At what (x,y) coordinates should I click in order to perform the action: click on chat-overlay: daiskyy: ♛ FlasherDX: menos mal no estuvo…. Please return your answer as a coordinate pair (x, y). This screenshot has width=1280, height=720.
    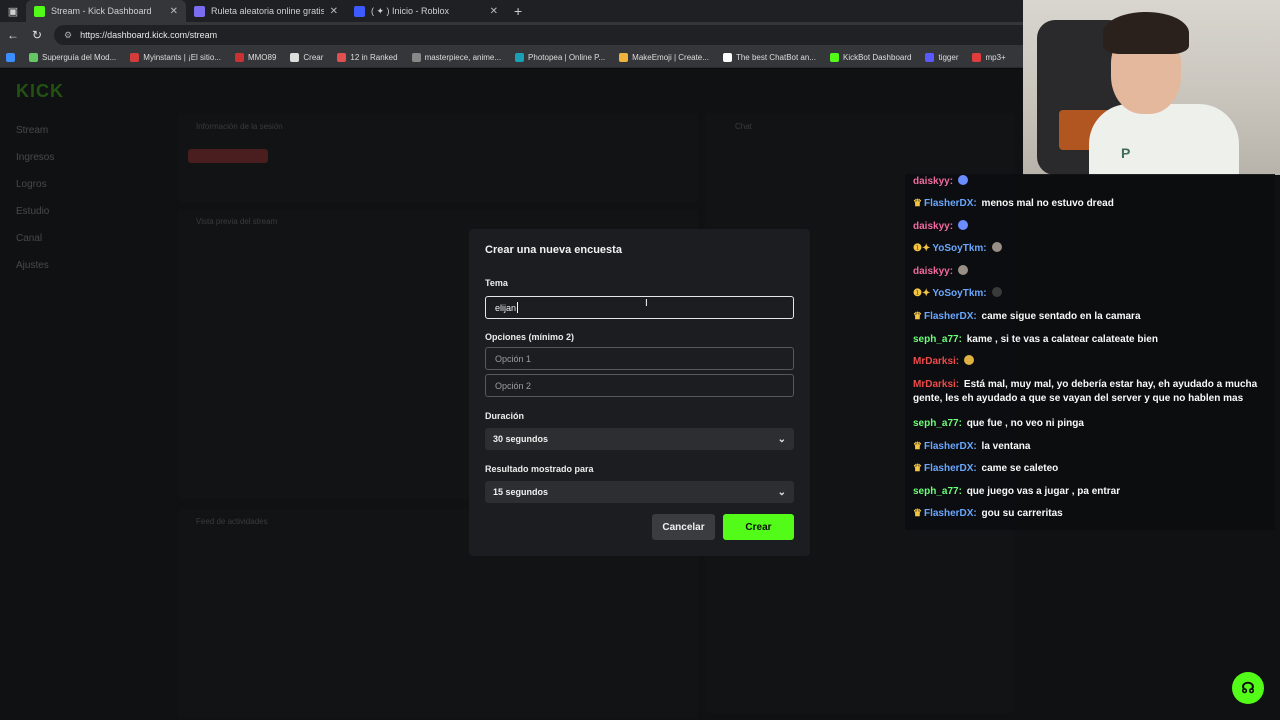
    Looking at the image, I should click on (1090, 352).